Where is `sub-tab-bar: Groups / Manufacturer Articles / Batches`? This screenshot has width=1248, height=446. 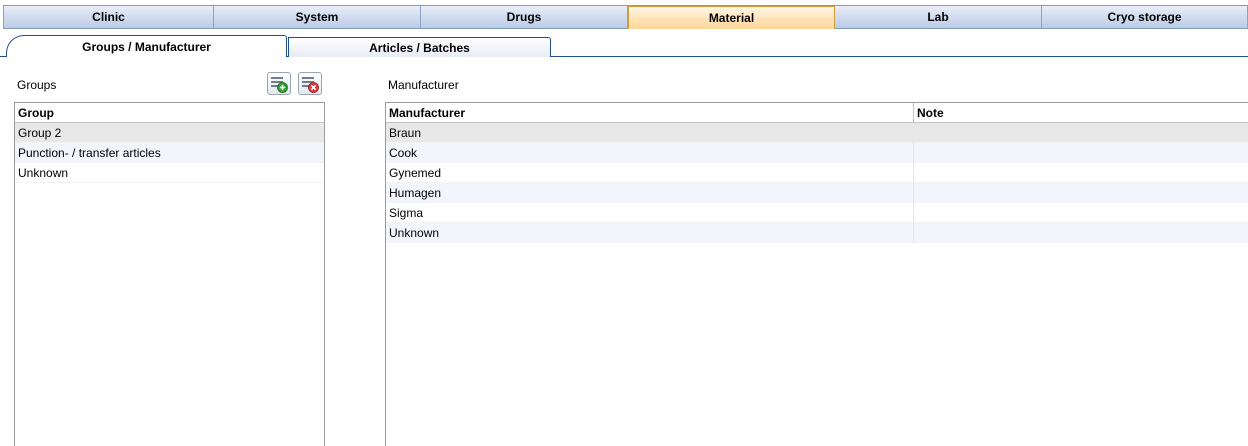
sub-tab-bar: Groups / Manufacturer Articles / Batches is located at coordinates (624, 46).